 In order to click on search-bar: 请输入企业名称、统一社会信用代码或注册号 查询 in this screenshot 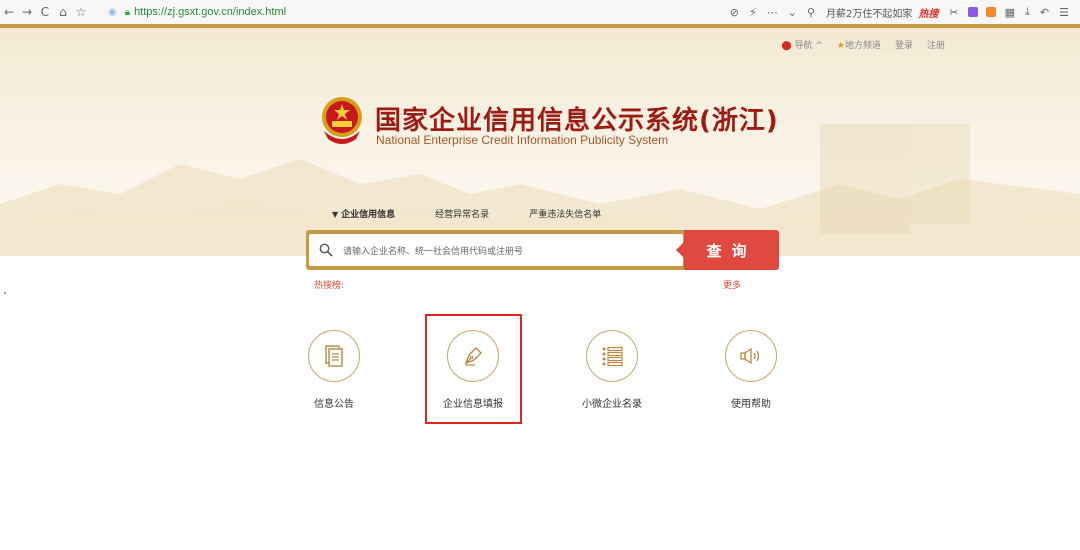, I will do `click(542, 250)`.